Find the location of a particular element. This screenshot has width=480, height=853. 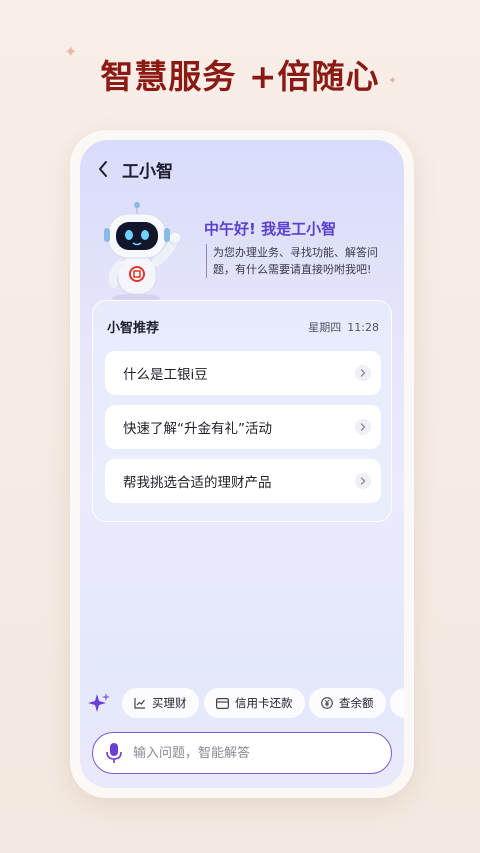

quick-action-more is located at coordinates (397, 703).